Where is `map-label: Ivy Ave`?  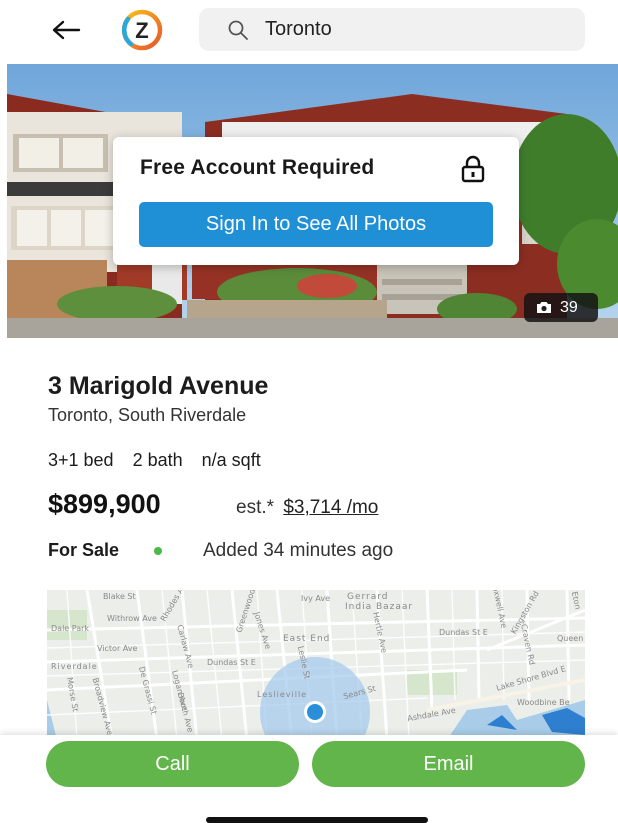 map-label: Ivy Ave is located at coordinates (316, 598).